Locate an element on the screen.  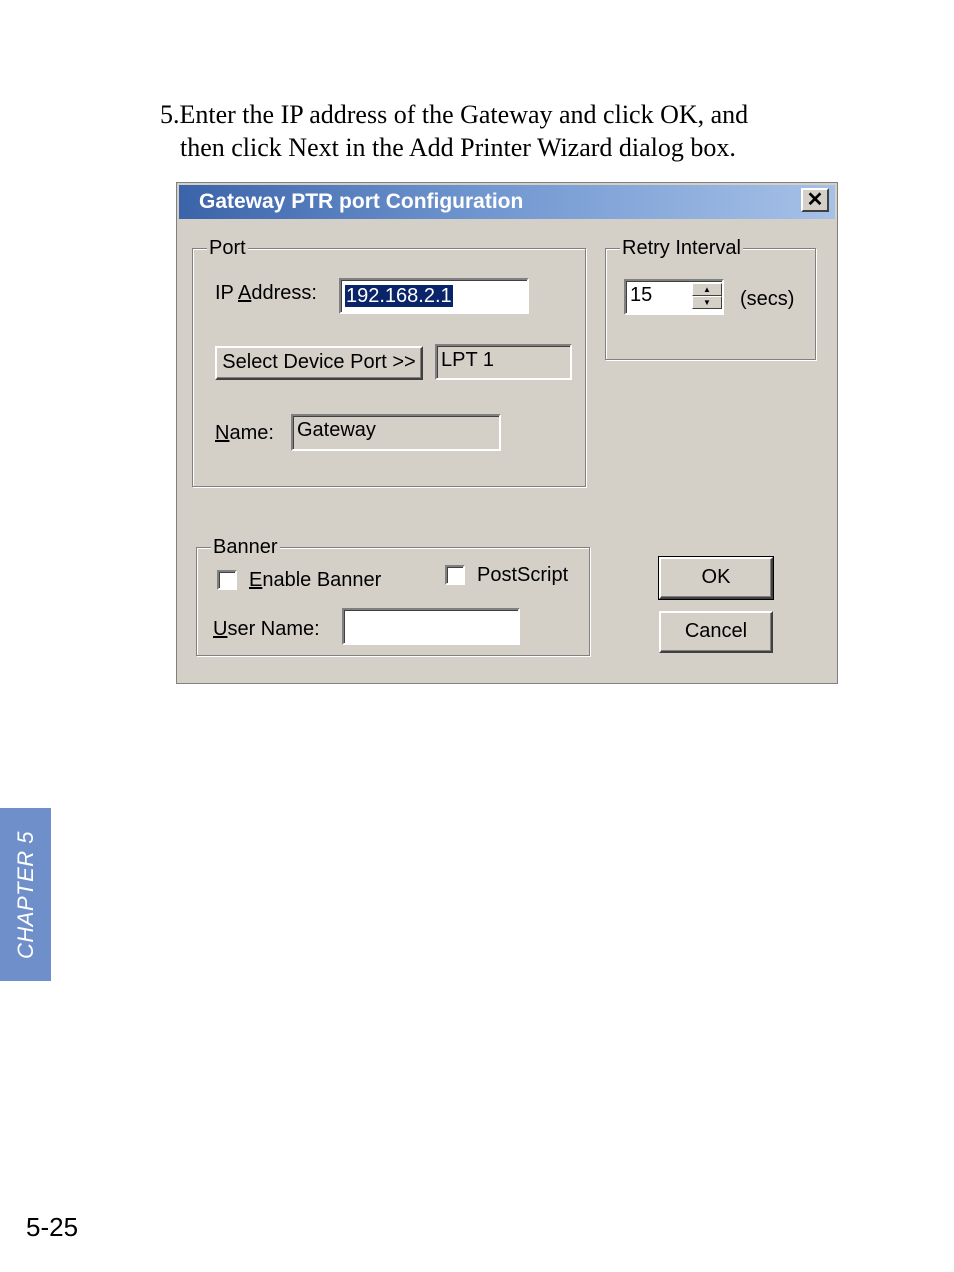
chapter-tab: CHAPTER 5 is located at coordinates (25, 894).